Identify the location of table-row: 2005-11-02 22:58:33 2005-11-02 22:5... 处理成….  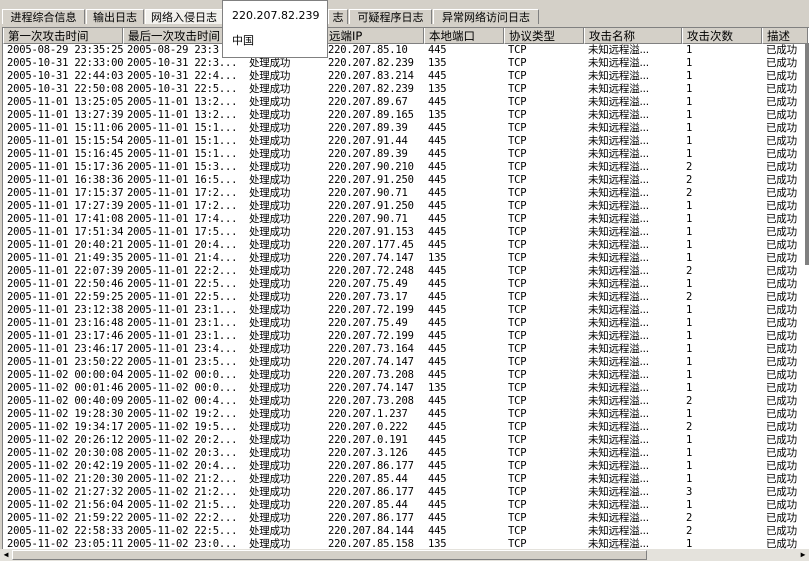
(405, 531).